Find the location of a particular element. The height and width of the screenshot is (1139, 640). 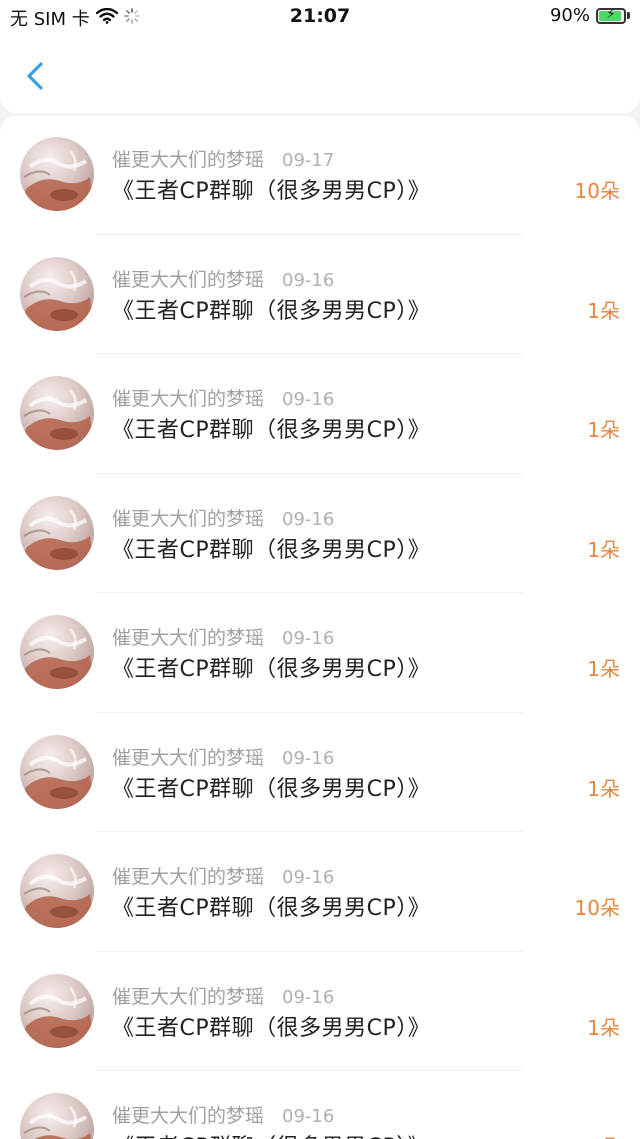

battery-icon: ⚡ is located at coordinates (611, 15).